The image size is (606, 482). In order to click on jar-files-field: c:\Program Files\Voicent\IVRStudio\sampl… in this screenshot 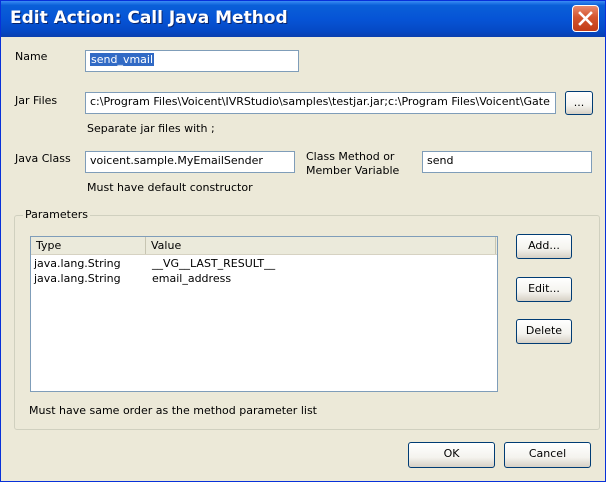, I will do `click(320, 103)`.